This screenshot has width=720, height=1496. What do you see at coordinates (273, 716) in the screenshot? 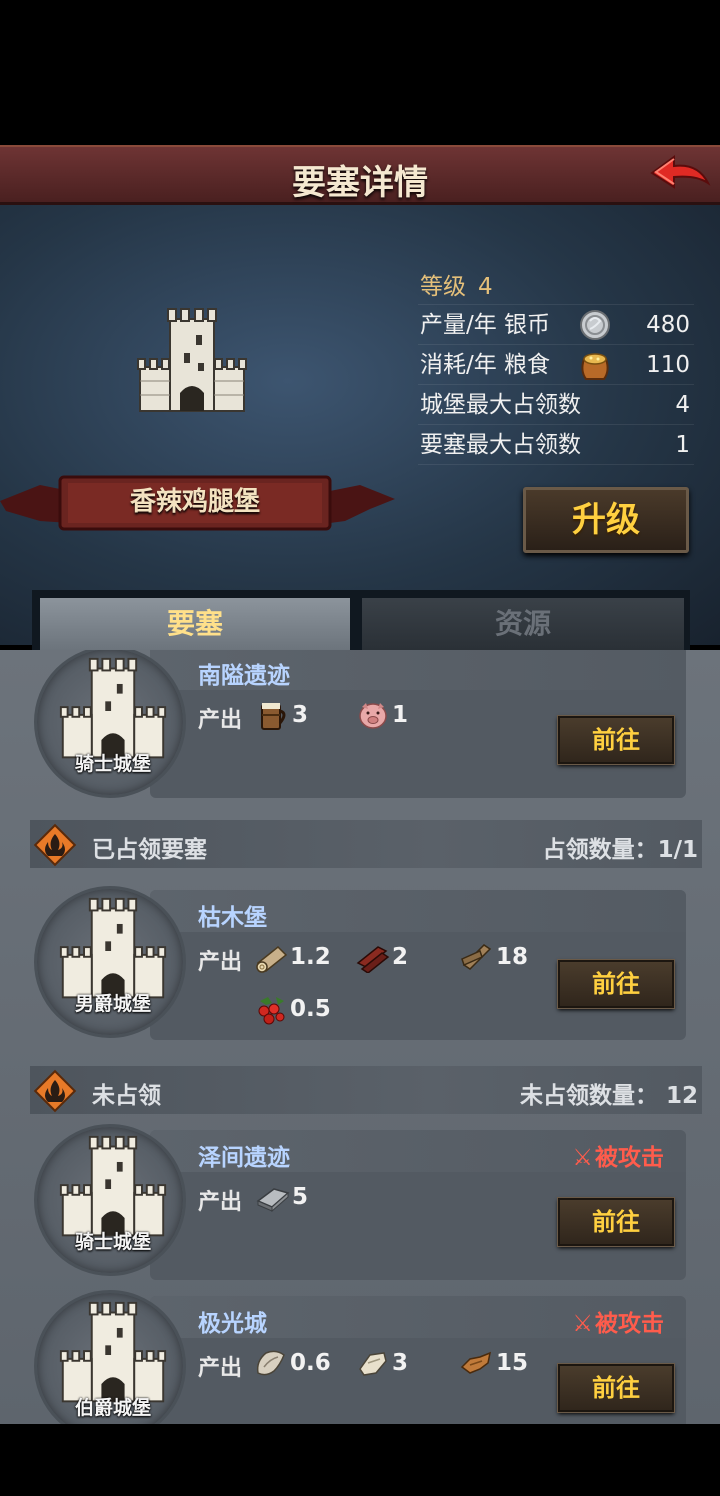
I see `mug-icon` at bounding box center [273, 716].